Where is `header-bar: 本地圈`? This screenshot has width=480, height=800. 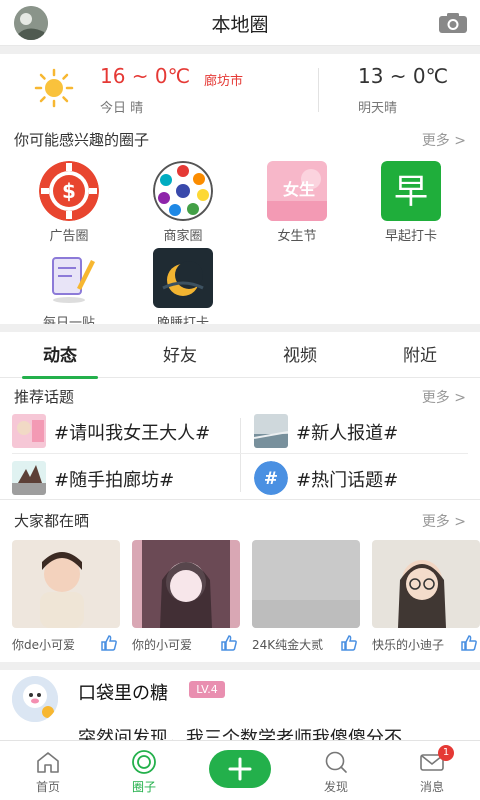 header-bar: 本地圈 is located at coordinates (240, 23).